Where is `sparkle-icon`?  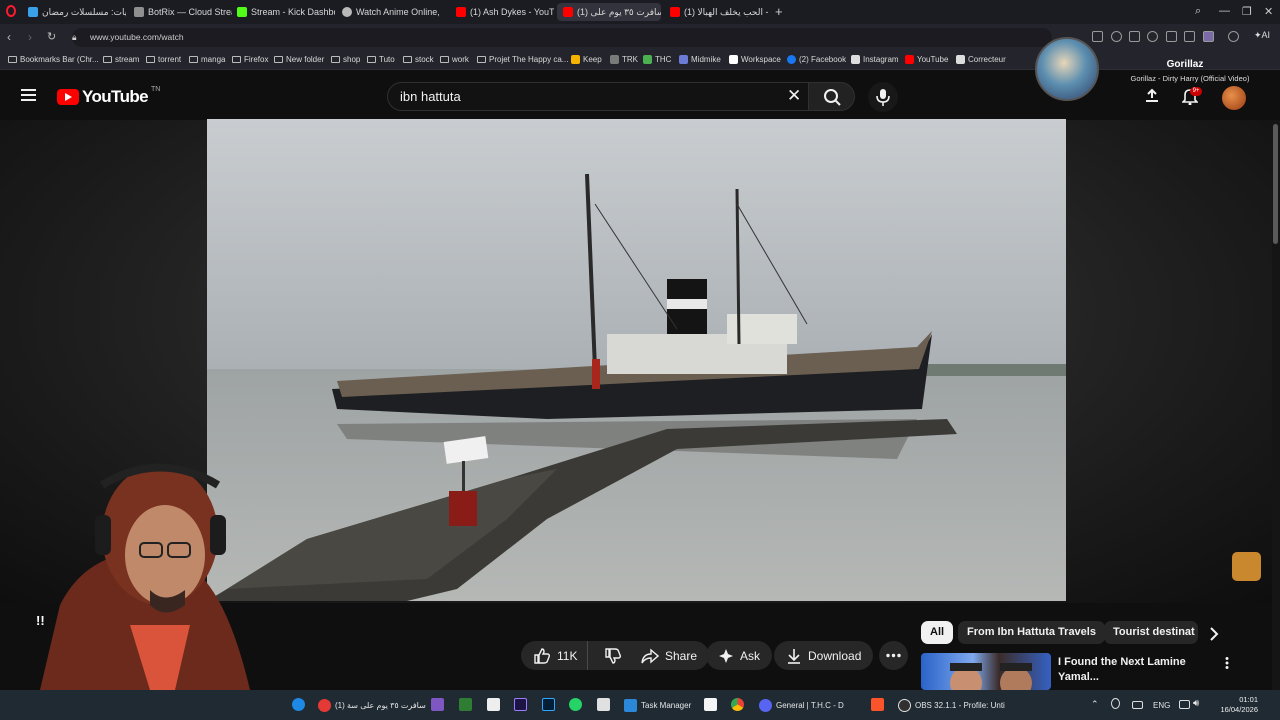 sparkle-icon is located at coordinates (726, 655).